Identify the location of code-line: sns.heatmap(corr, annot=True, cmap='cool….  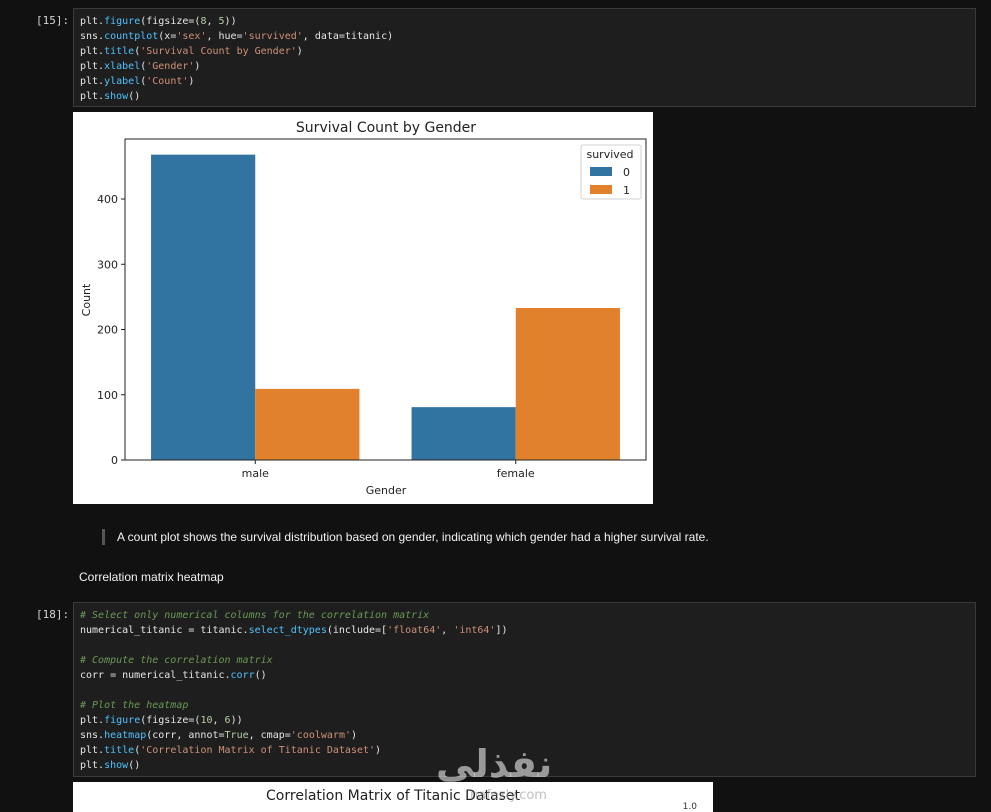
(524, 735).